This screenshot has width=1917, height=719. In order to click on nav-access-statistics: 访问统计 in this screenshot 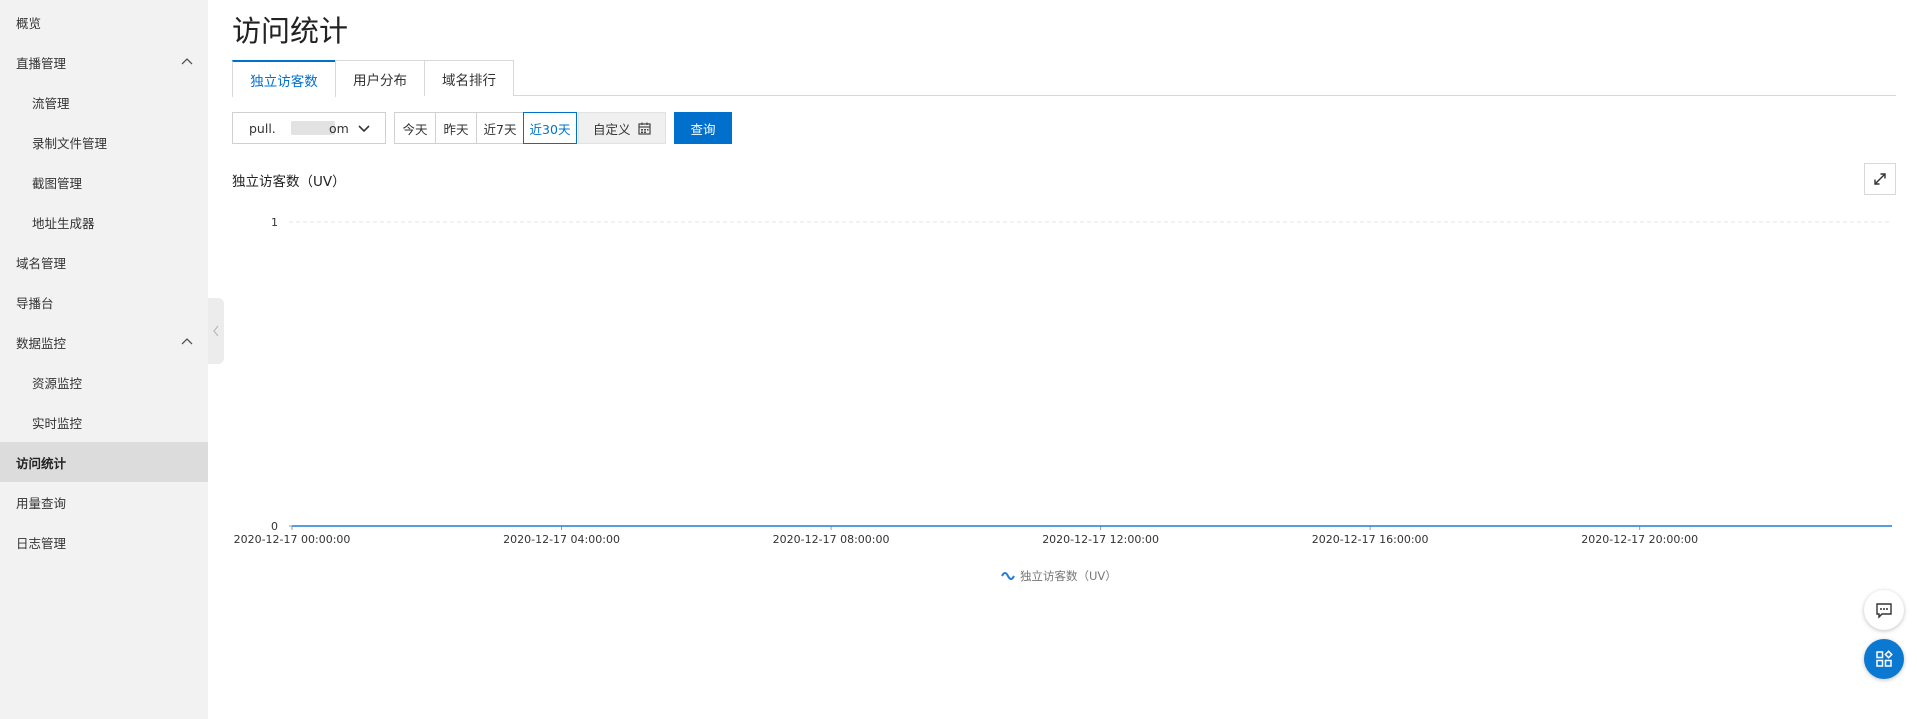, I will do `click(104, 462)`.